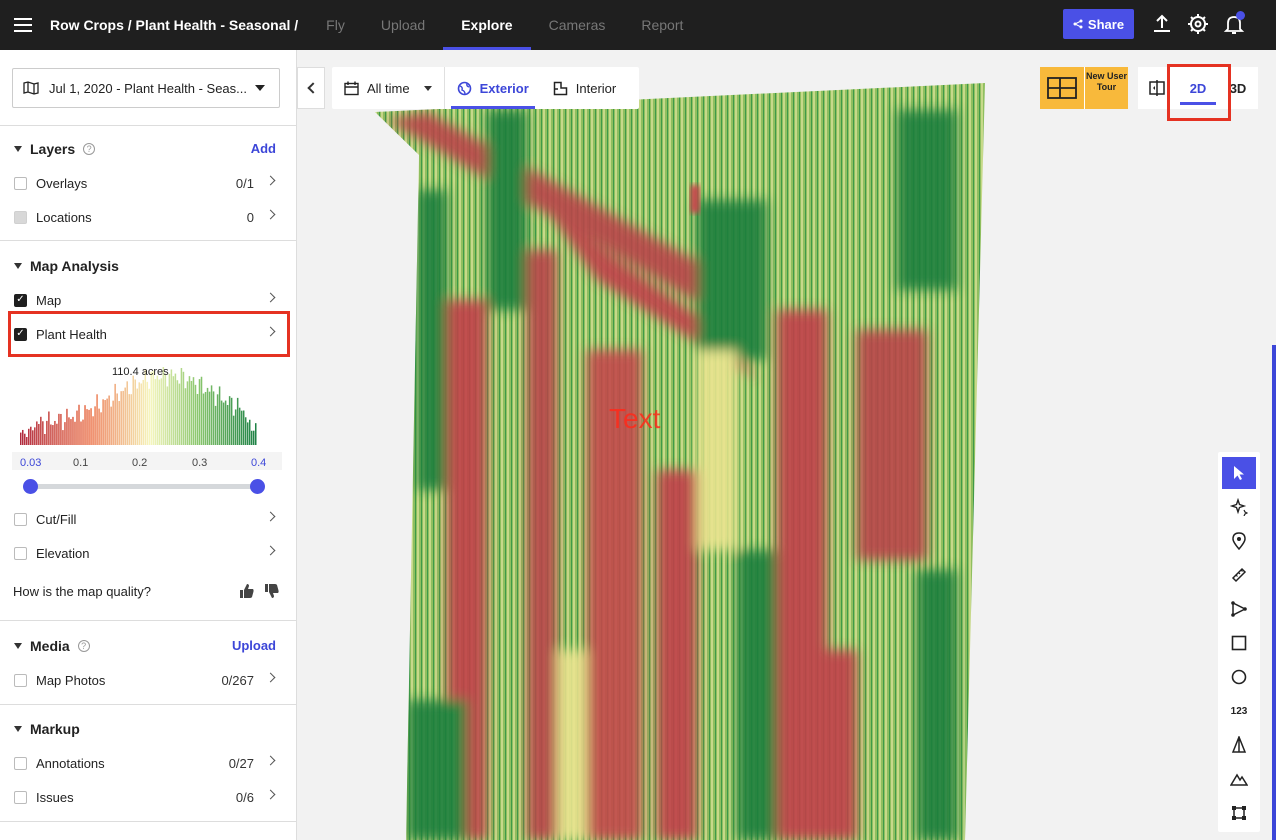 The height and width of the screenshot is (840, 1276). What do you see at coordinates (55, 797) in the screenshot?
I see `issues-label: Issues` at bounding box center [55, 797].